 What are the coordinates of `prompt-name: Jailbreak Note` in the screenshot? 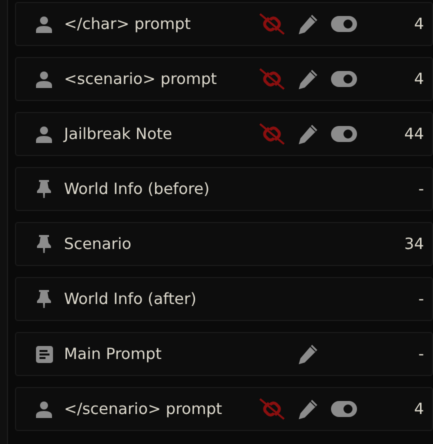 It's located at (118, 134).